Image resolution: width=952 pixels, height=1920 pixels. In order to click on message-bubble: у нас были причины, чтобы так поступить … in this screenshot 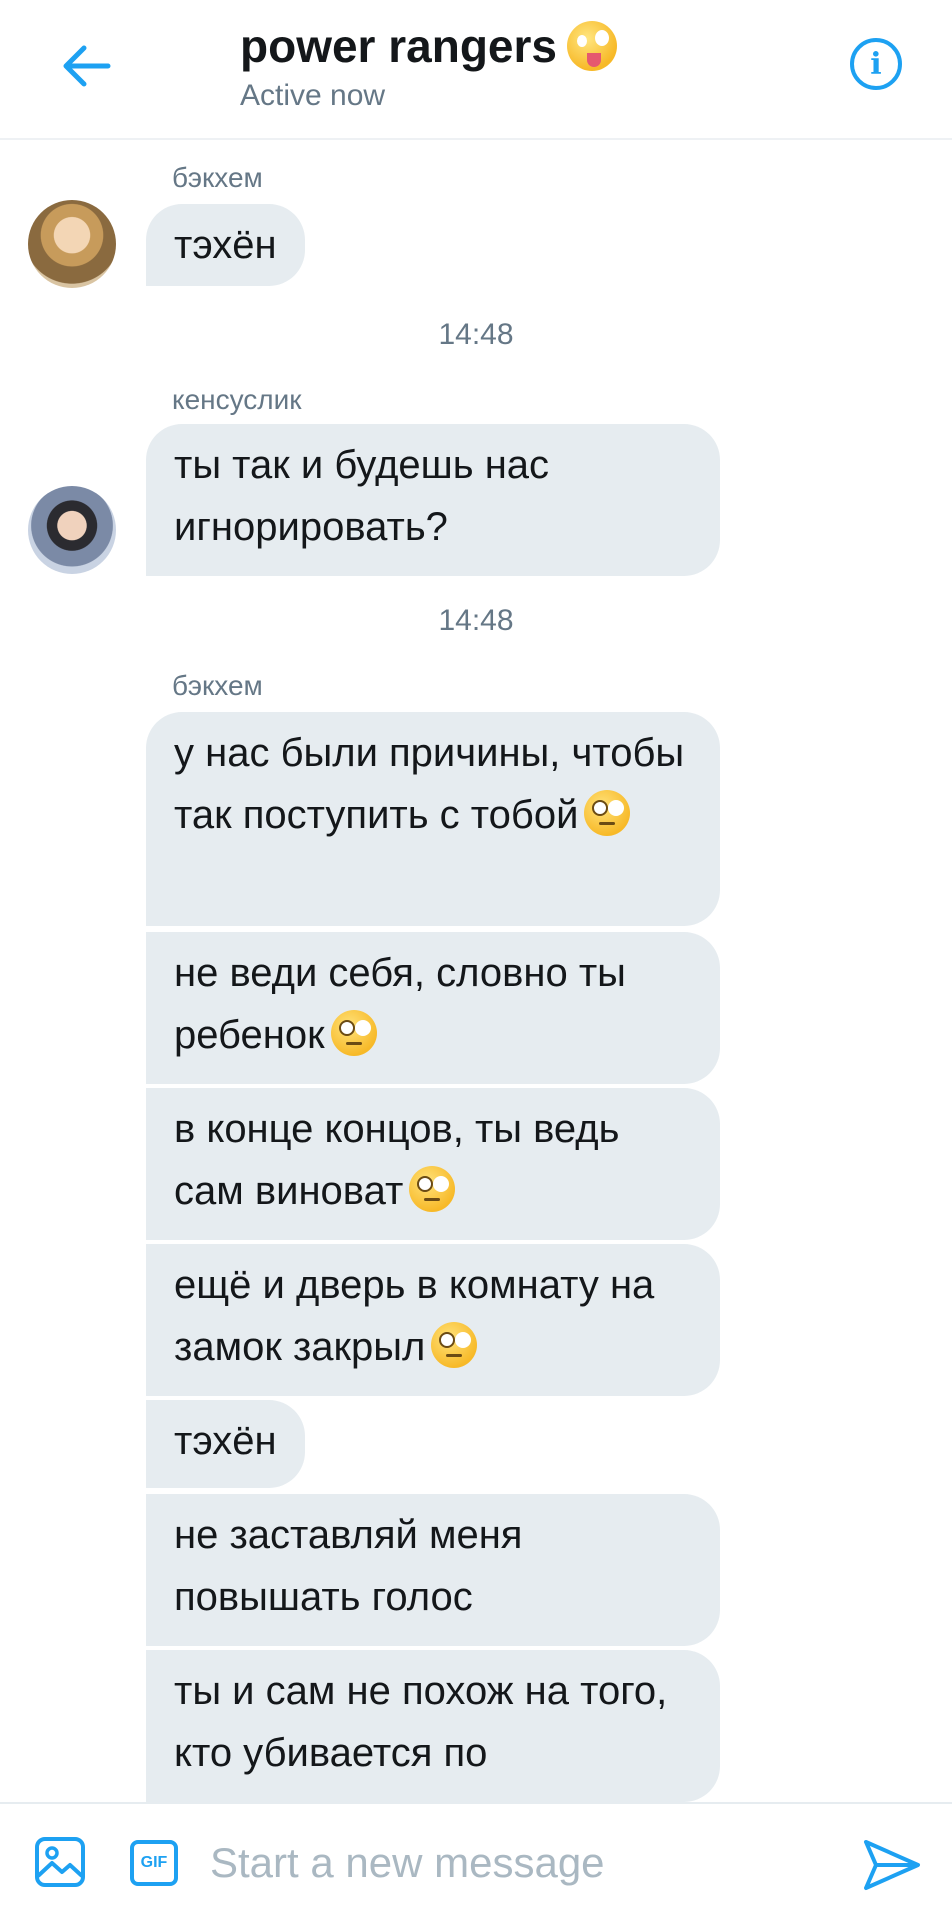, I will do `click(433, 819)`.